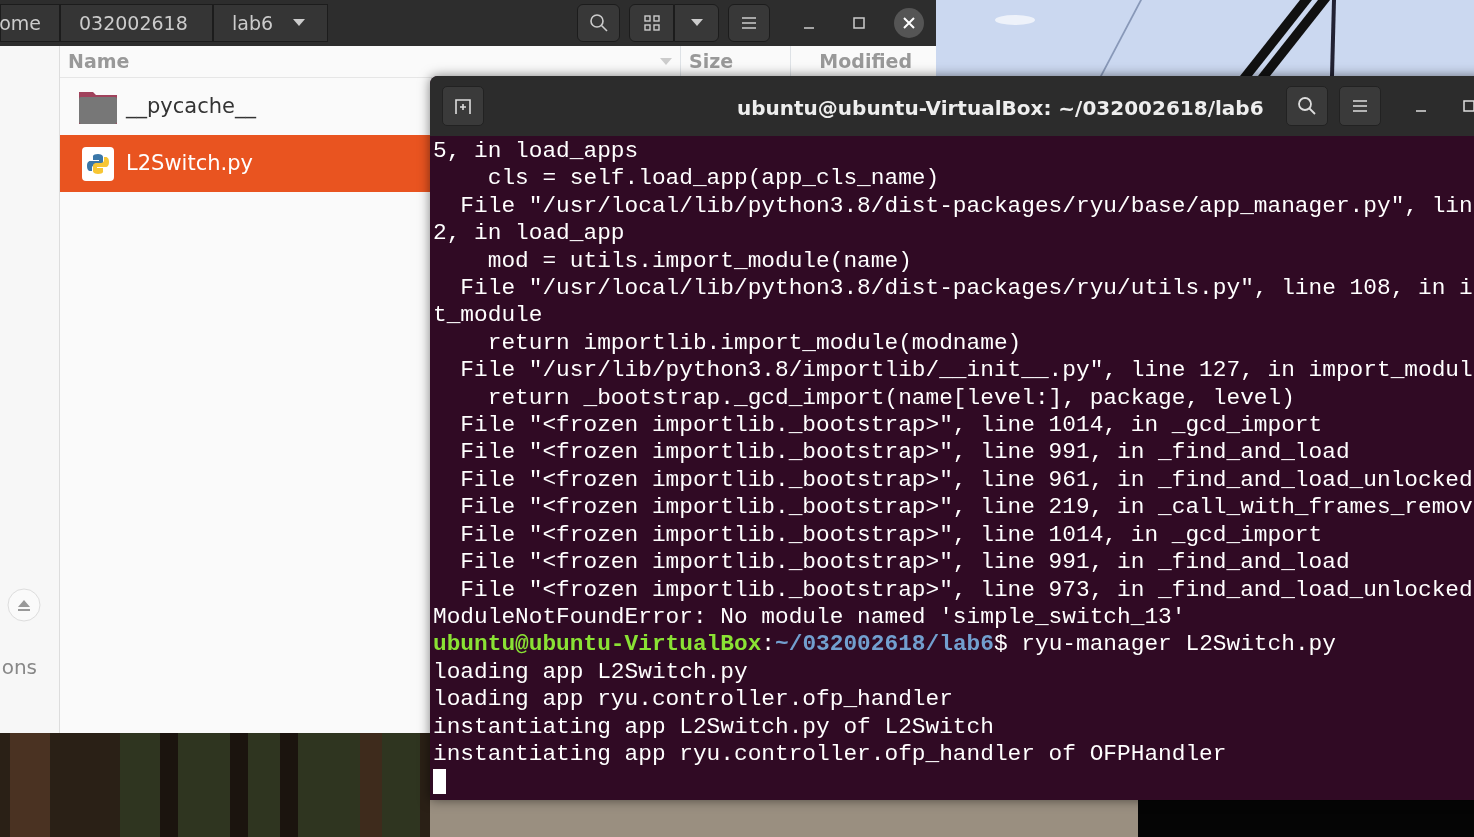  What do you see at coordinates (966, 590) in the screenshot?
I see `terminal-line: File "<frozen importlib._bootstrap>", line 973, in _find_and_load_unlocked` at bounding box center [966, 590].